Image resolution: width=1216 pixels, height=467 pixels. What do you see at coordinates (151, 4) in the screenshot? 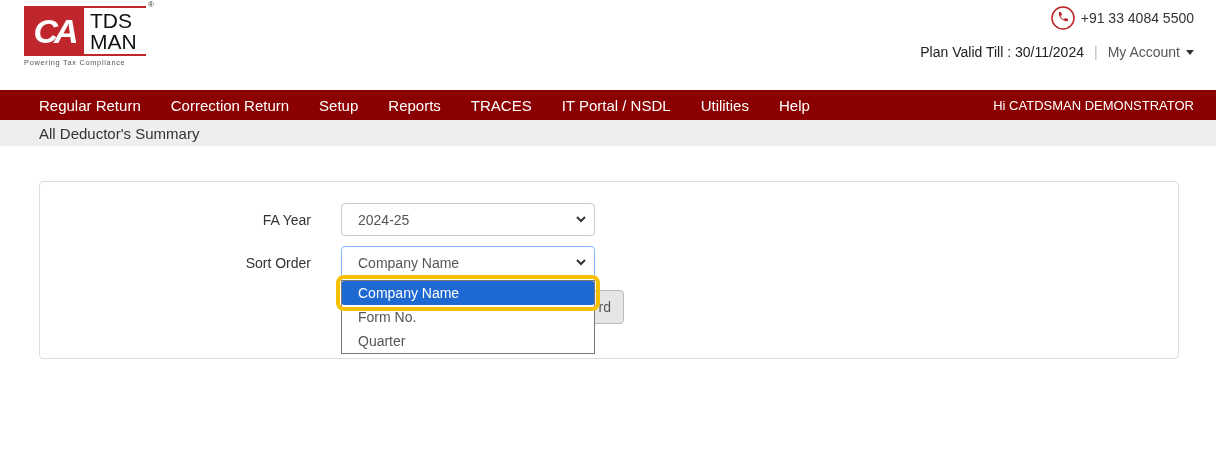
I see `registered-mark: ®` at bounding box center [151, 4].